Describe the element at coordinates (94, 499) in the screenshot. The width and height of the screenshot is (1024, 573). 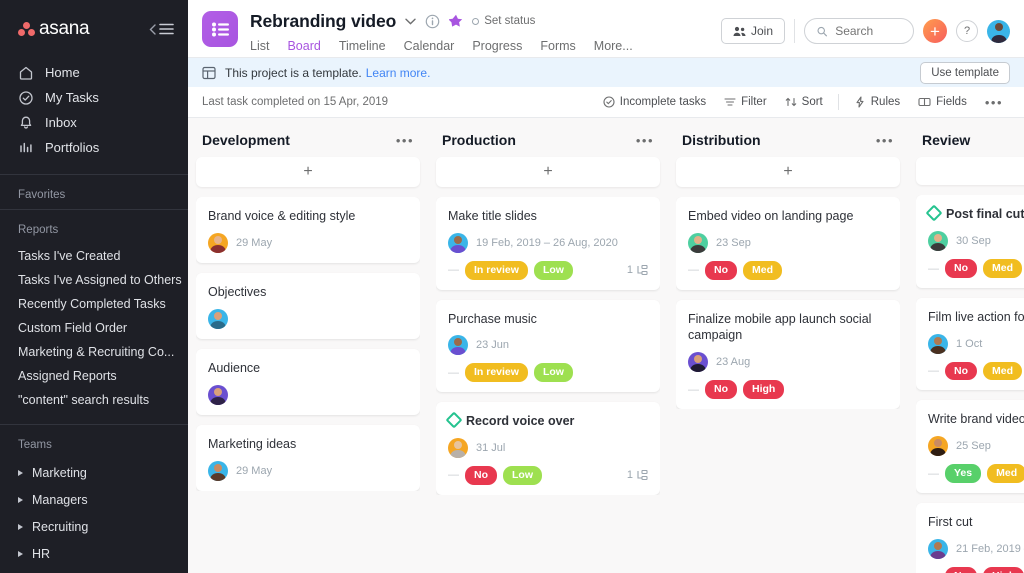
I see `sidebar-team-managers: Managers` at that location.